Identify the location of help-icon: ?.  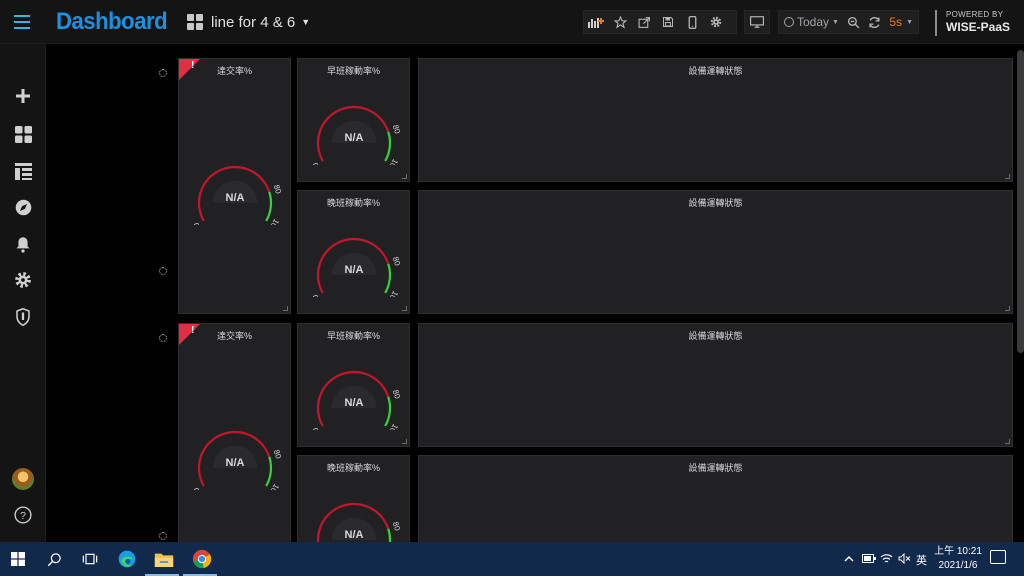
(23, 515).